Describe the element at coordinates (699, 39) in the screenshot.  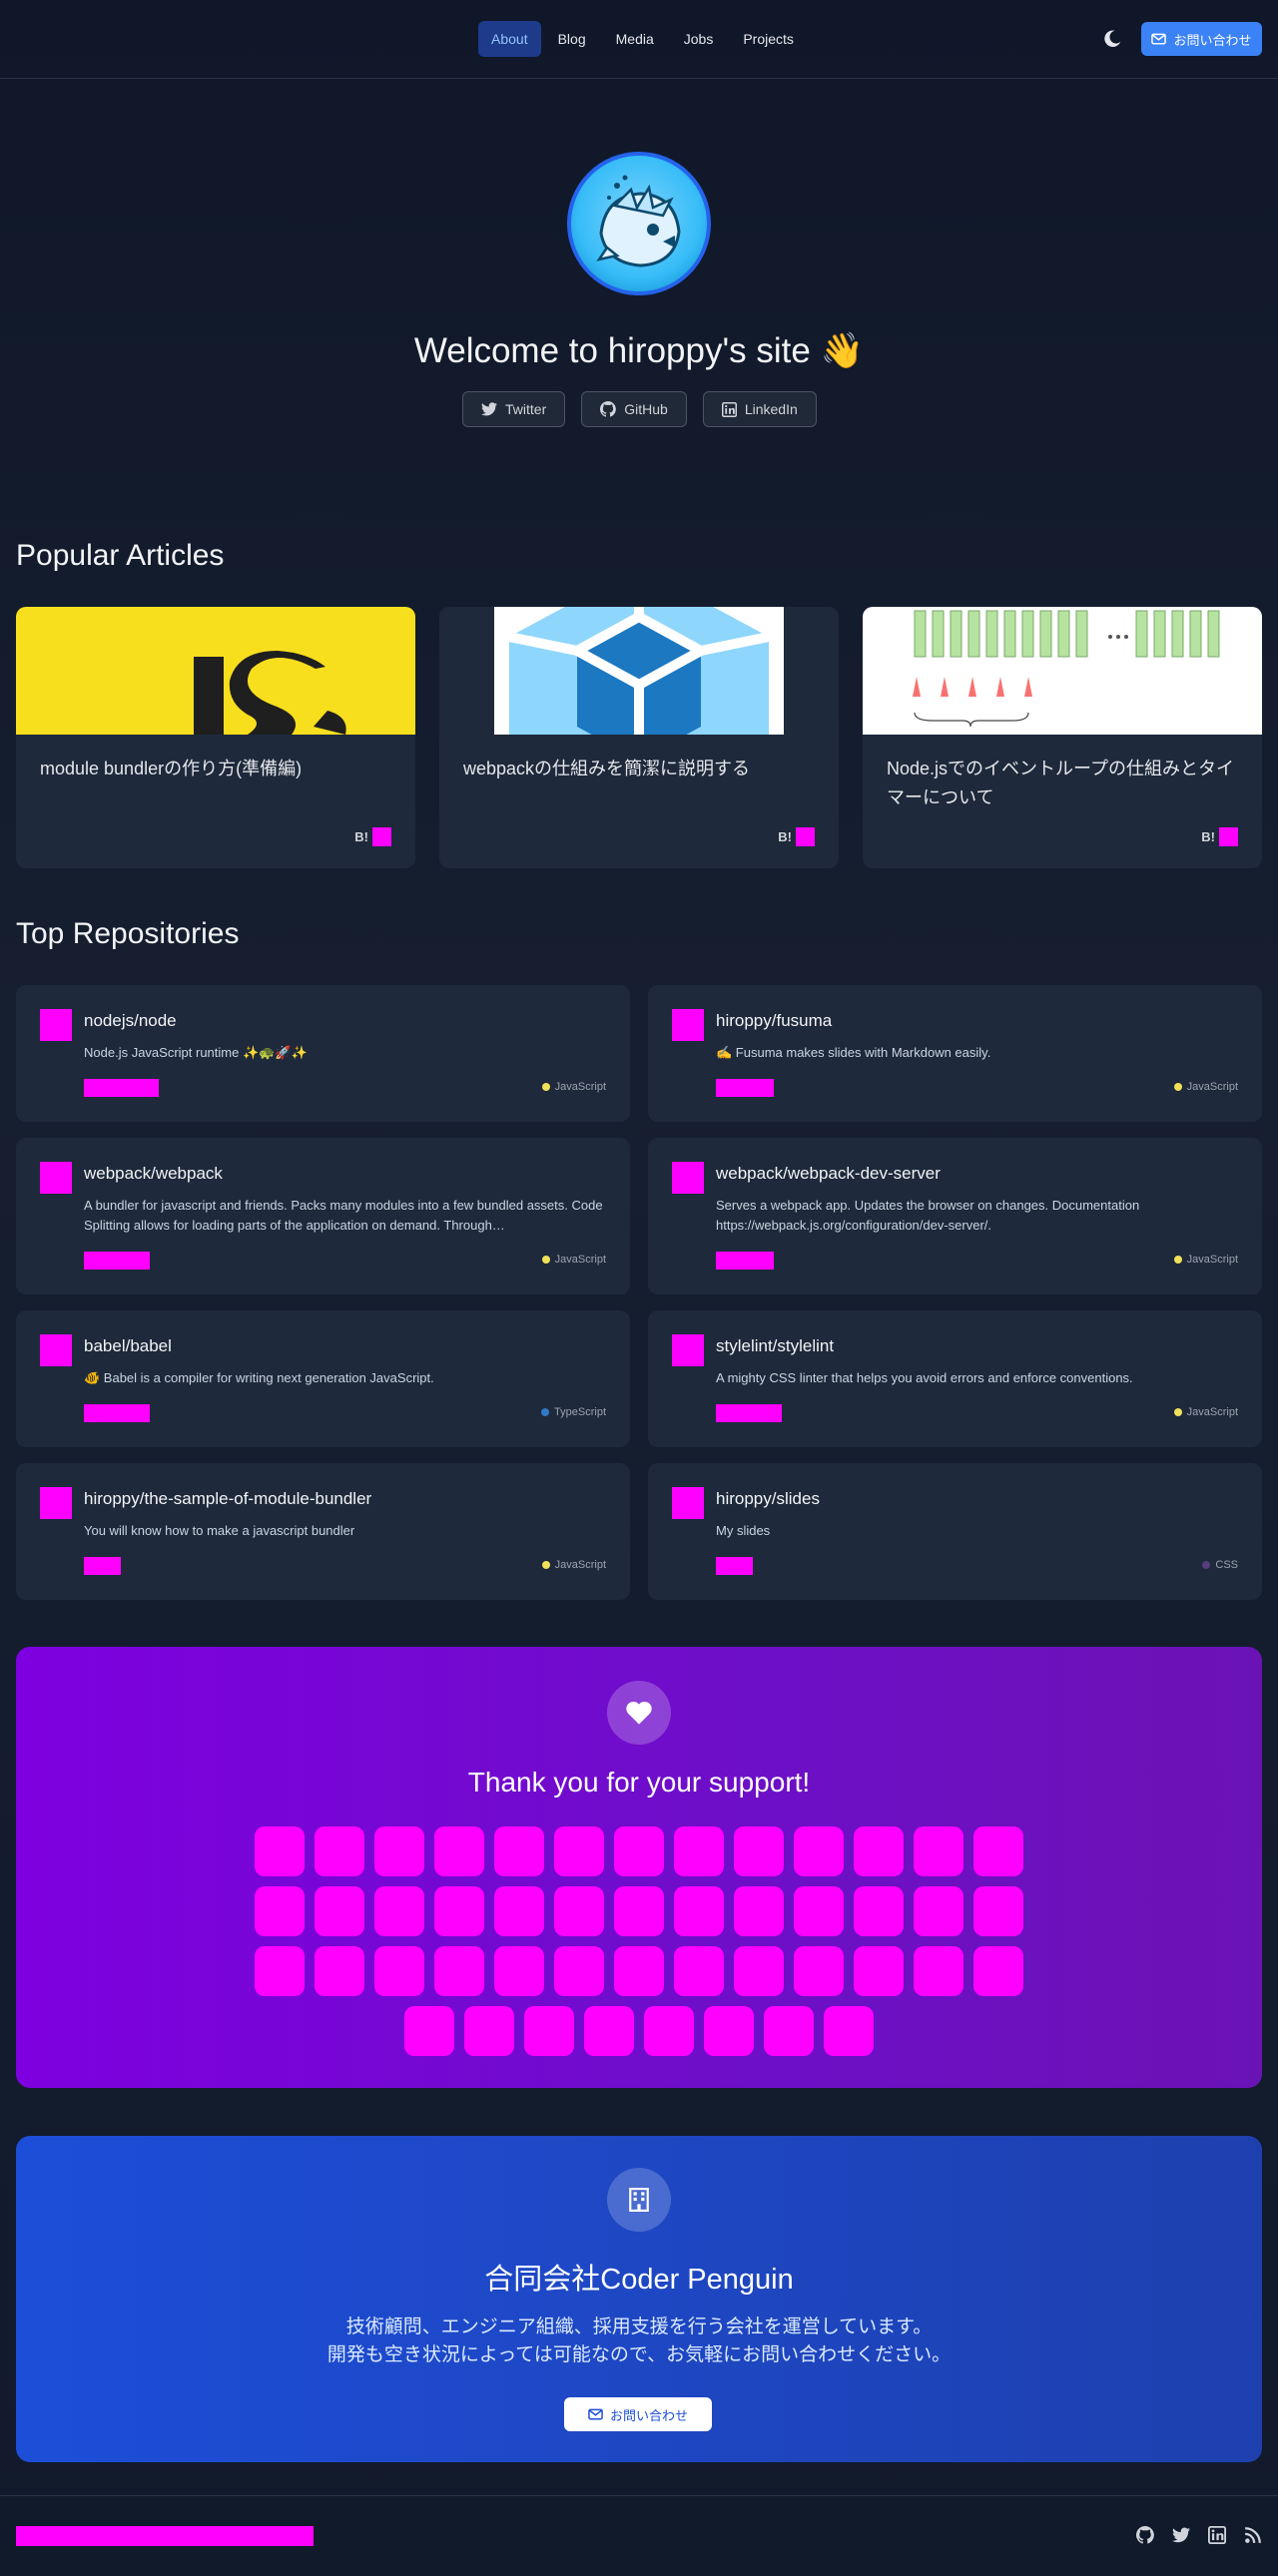
I see `nav-jobs: Jobs` at that location.